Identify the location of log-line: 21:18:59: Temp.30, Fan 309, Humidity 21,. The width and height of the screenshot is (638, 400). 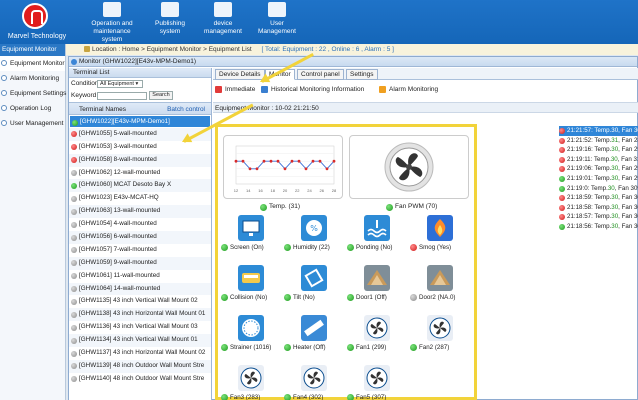
(598, 198).